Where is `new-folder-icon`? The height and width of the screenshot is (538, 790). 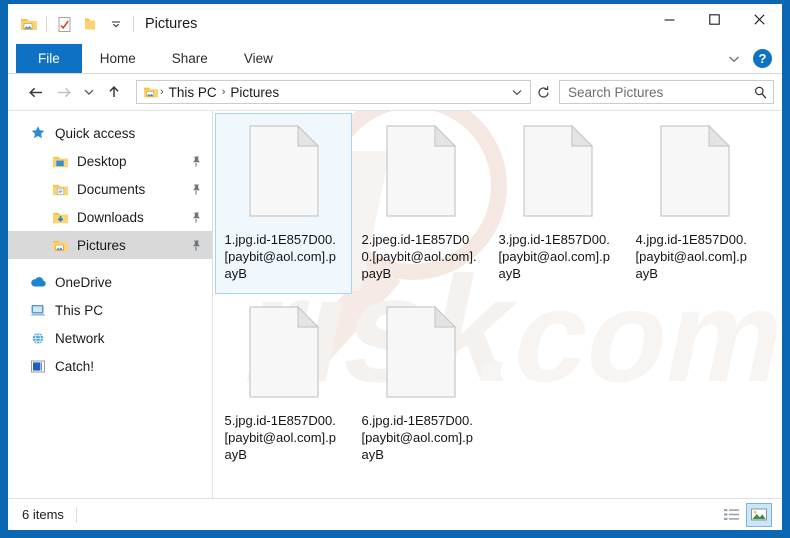
new-folder-icon is located at coordinates (90, 24).